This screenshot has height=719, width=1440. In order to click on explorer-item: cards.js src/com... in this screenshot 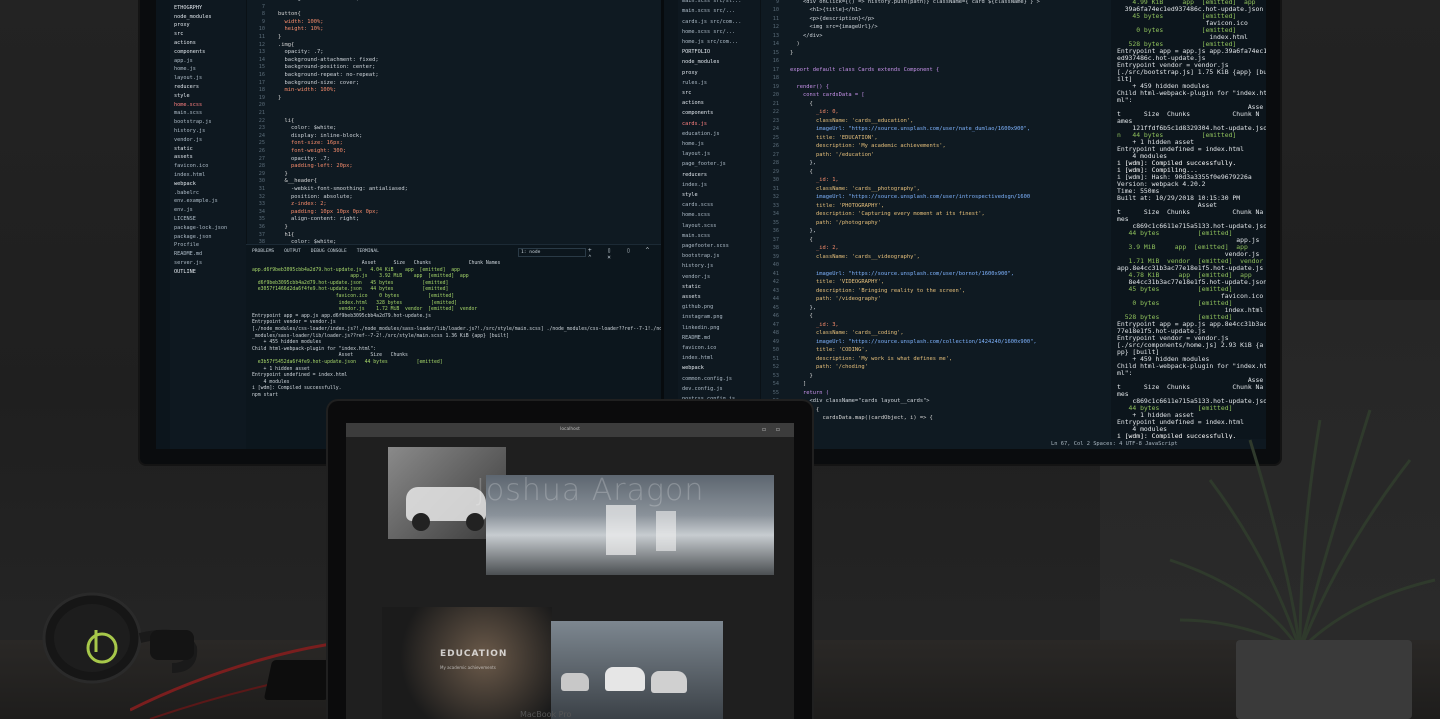, I will do `click(711, 22)`.